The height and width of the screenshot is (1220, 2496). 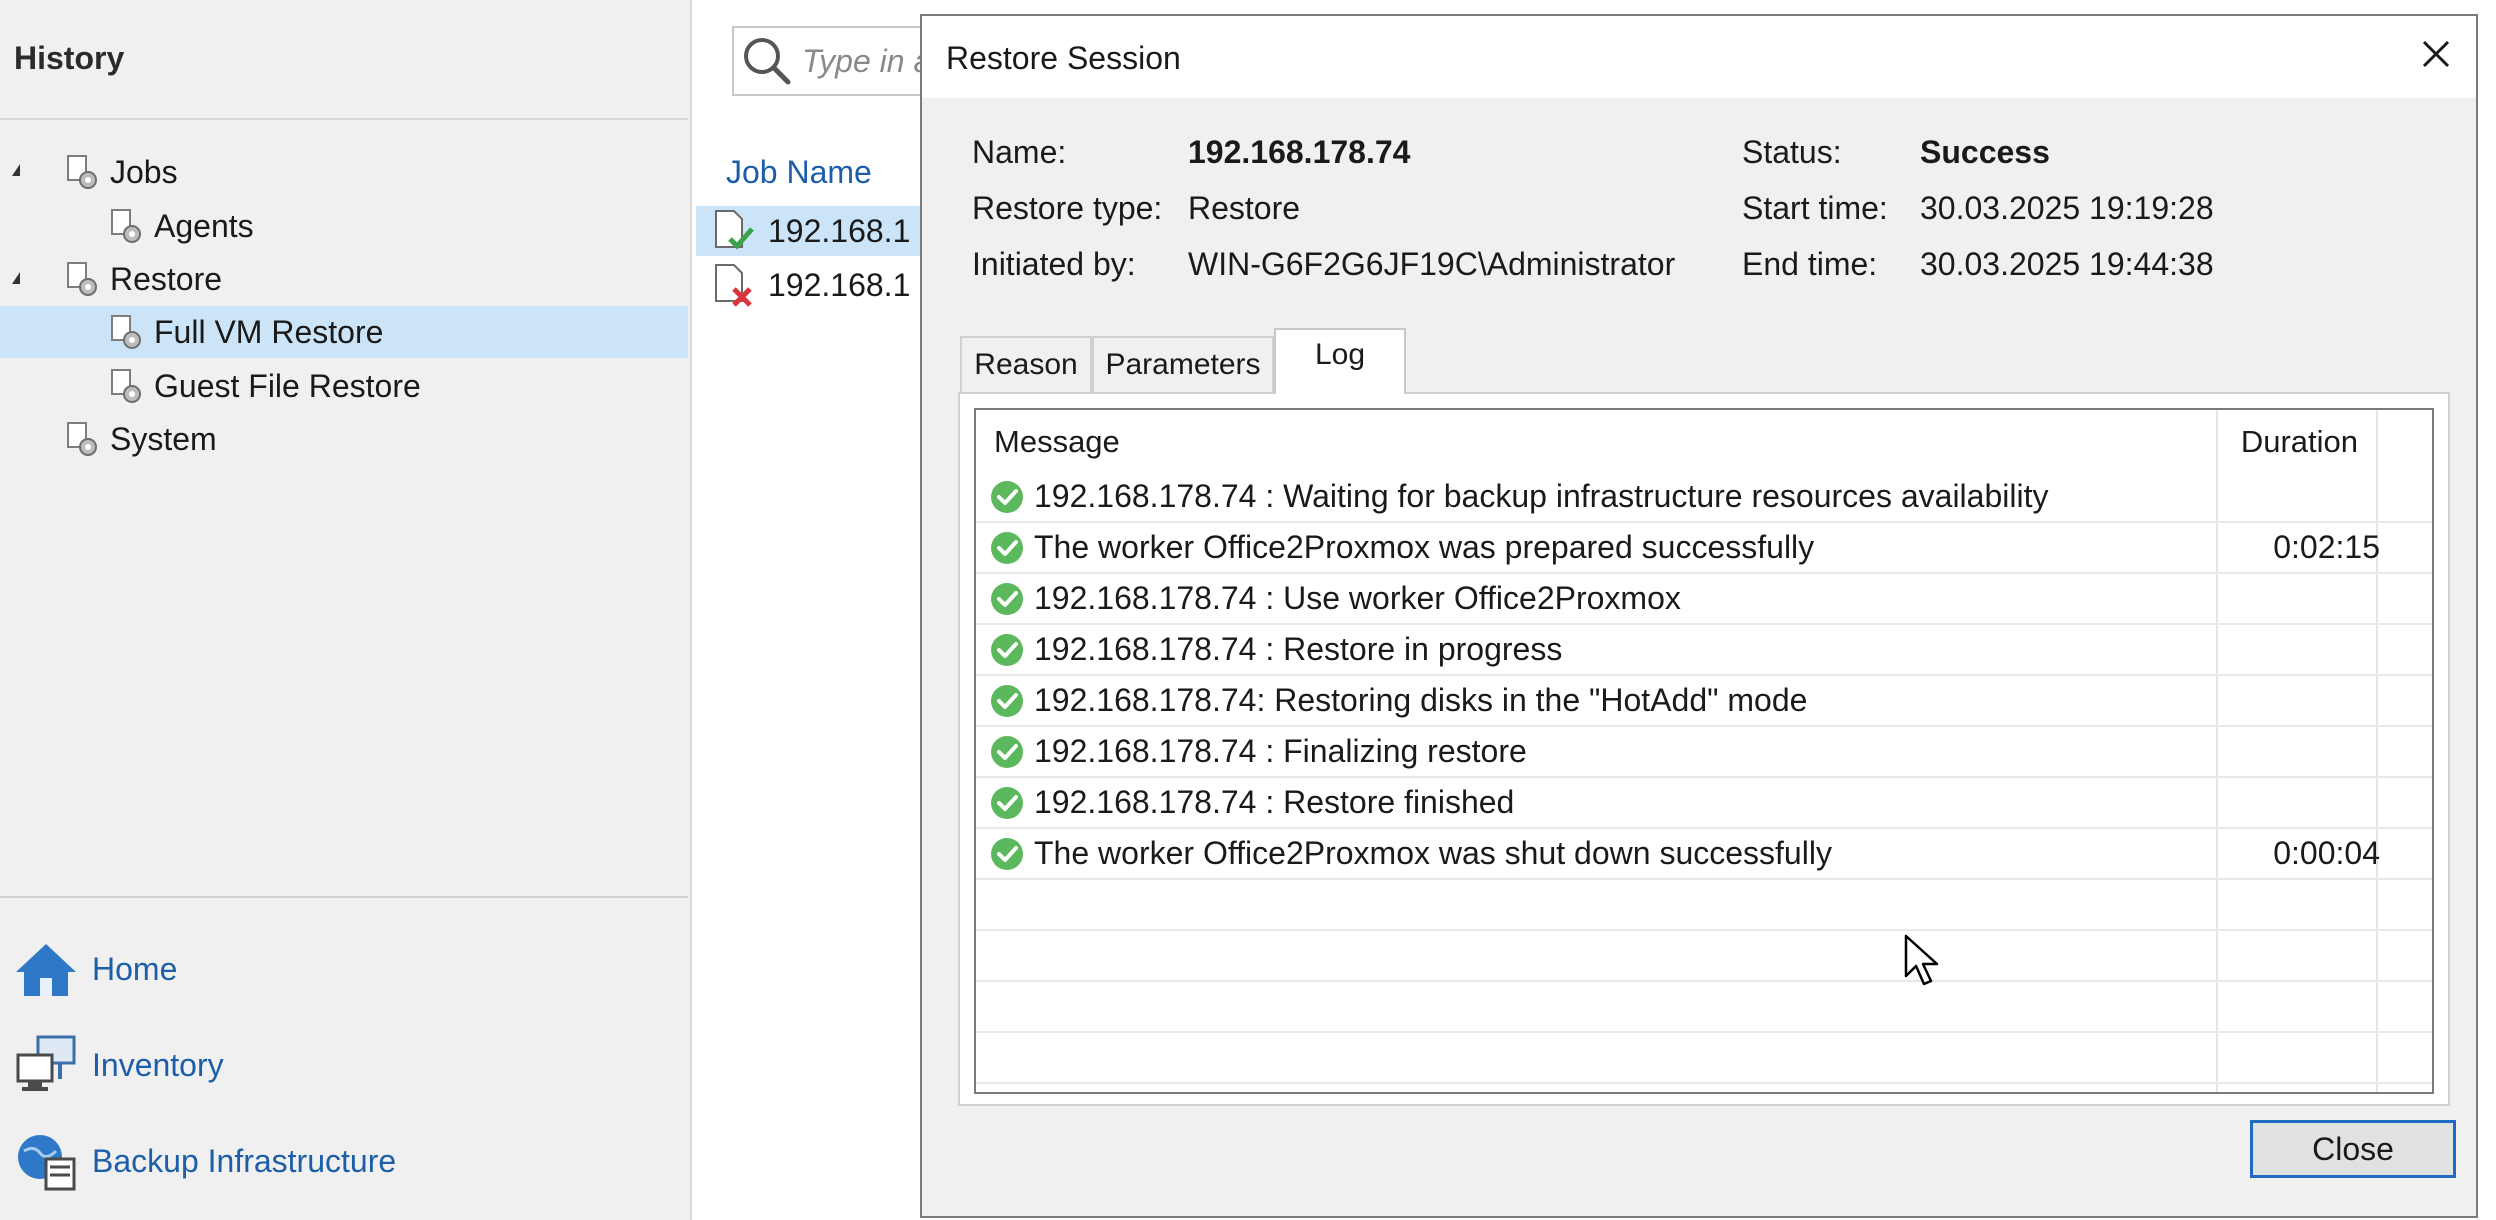 I want to click on tree-item-label: Full VM Restore, so click(x=269, y=331).